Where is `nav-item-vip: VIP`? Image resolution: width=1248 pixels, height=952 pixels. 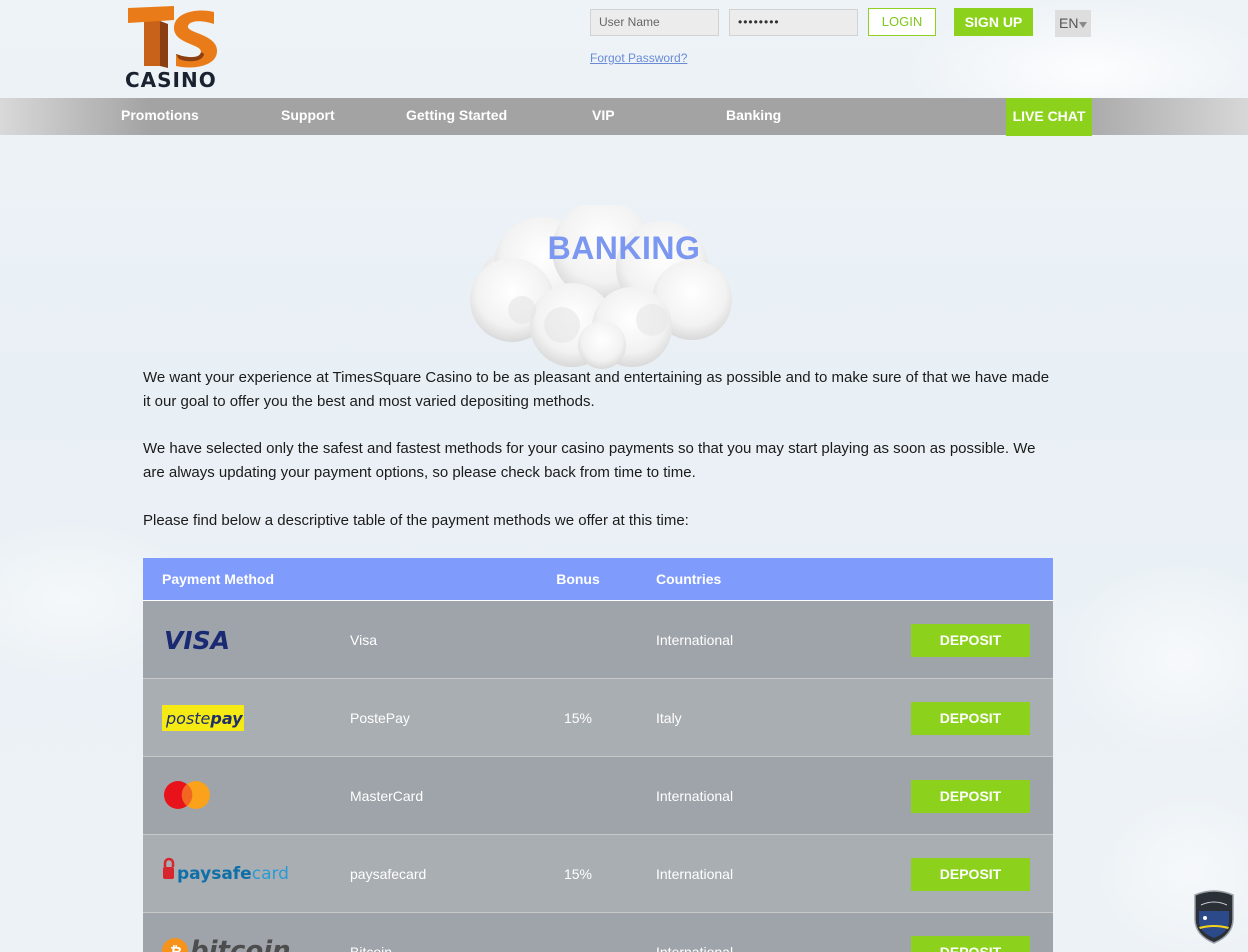
nav-item-vip: VIP is located at coordinates (603, 116).